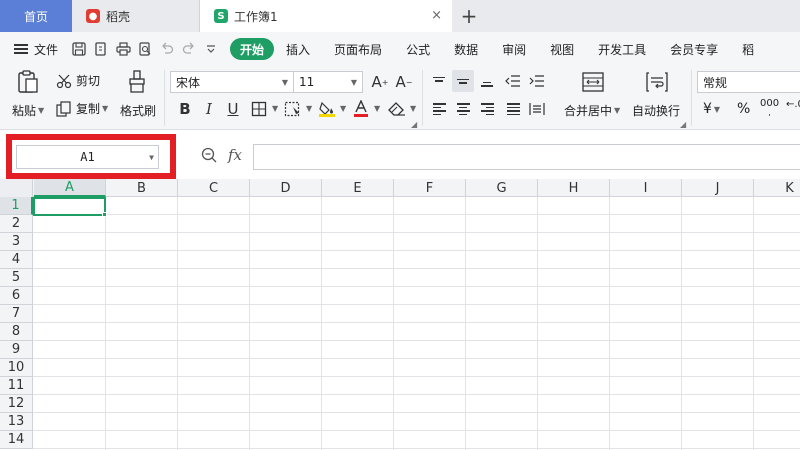  I want to click on merge-center-button: 合并居中 ▼, so click(592, 110).